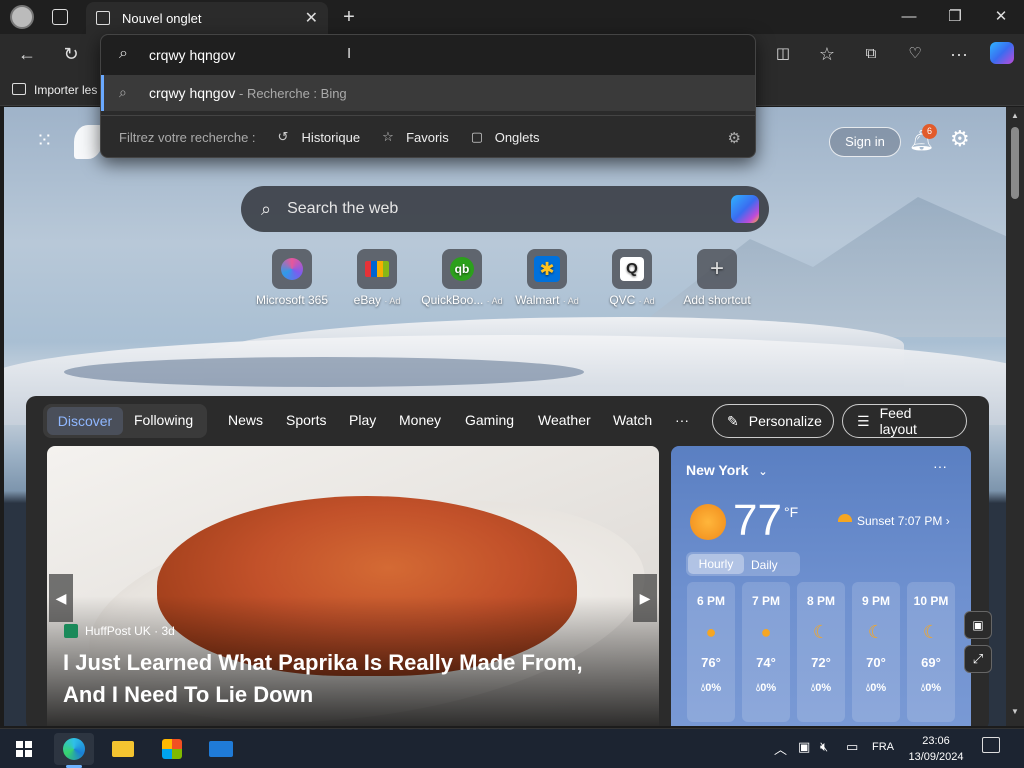  What do you see at coordinates (415, 137) in the screenshot?
I see `filter-favorites: ☆ Favoris` at bounding box center [415, 137].